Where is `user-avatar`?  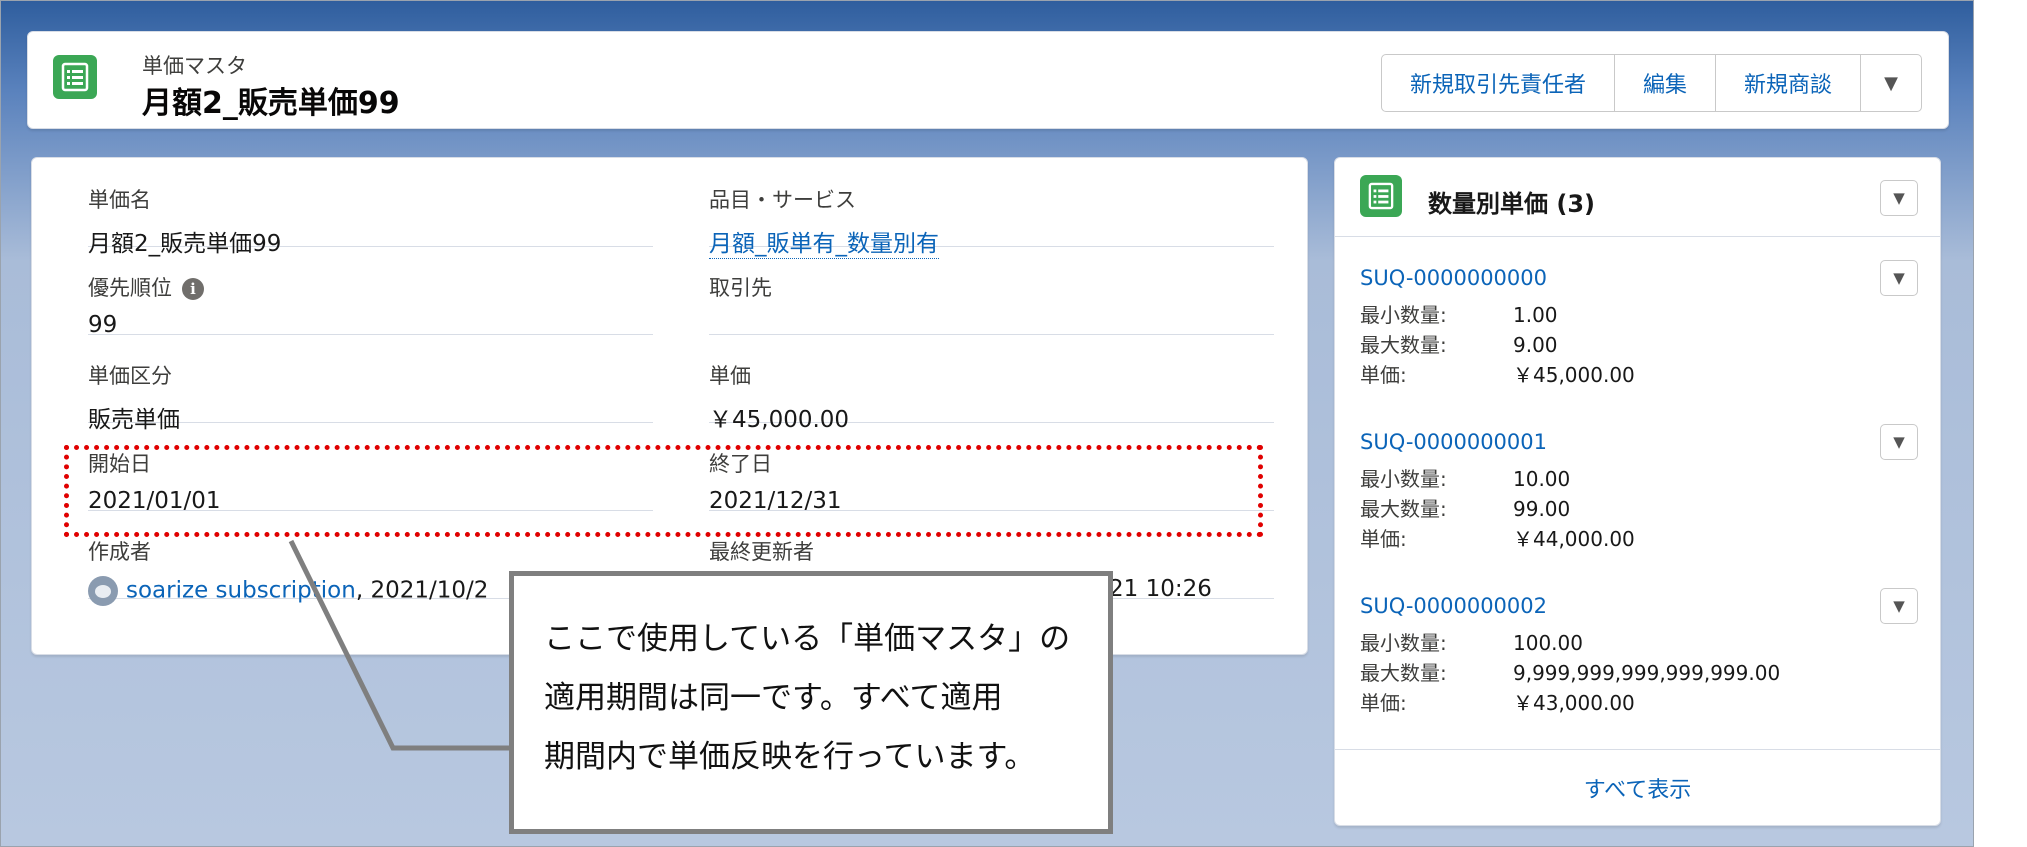 user-avatar is located at coordinates (103, 591).